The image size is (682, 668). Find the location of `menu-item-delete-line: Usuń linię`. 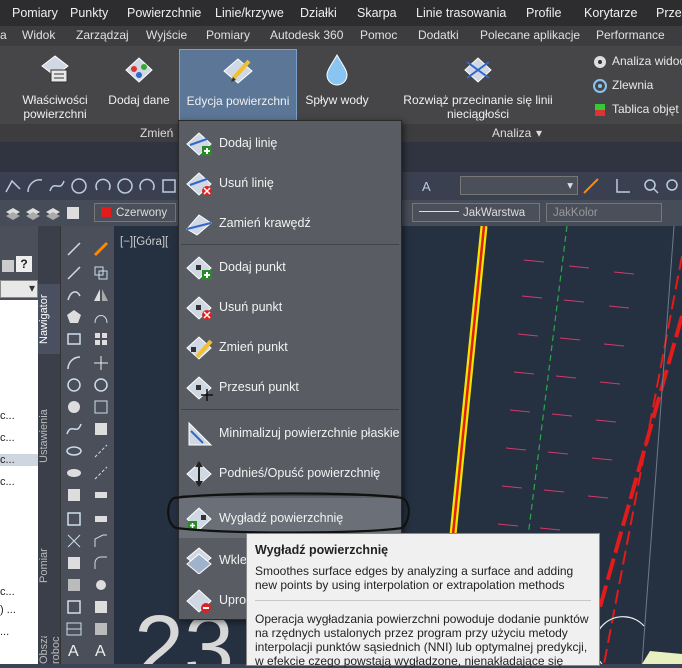

menu-item-delete-line: Usuń linię is located at coordinates (290, 183).